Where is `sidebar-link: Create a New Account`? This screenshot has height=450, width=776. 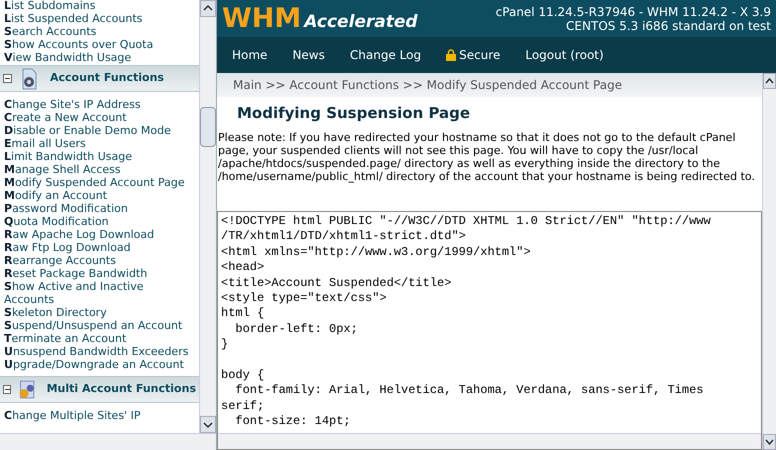 sidebar-link: Create a New Account is located at coordinates (99, 117).